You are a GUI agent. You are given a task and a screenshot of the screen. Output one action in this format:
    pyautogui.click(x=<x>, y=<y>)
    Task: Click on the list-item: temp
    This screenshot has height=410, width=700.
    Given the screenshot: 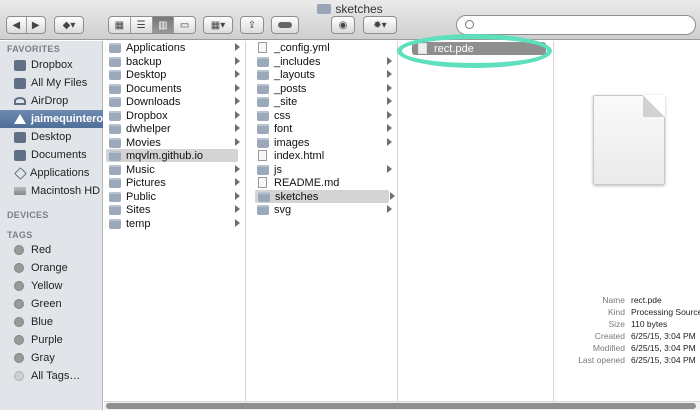 What is the action you would take?
    pyautogui.click(x=174, y=223)
    